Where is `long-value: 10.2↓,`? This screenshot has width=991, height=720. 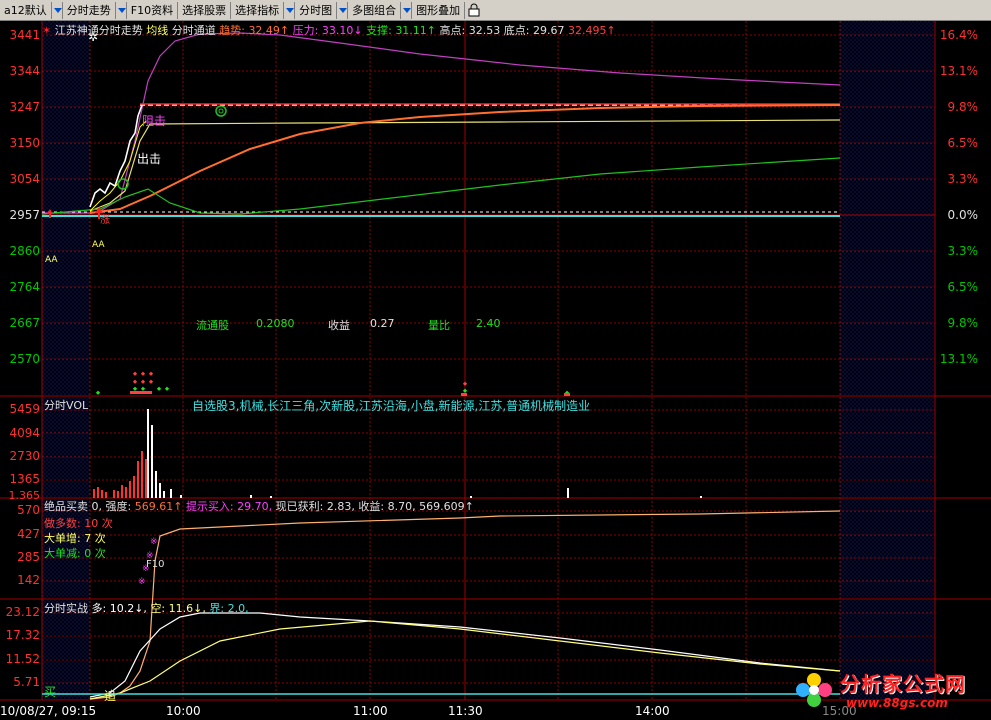
long-value: 10.2↓, is located at coordinates (128, 608).